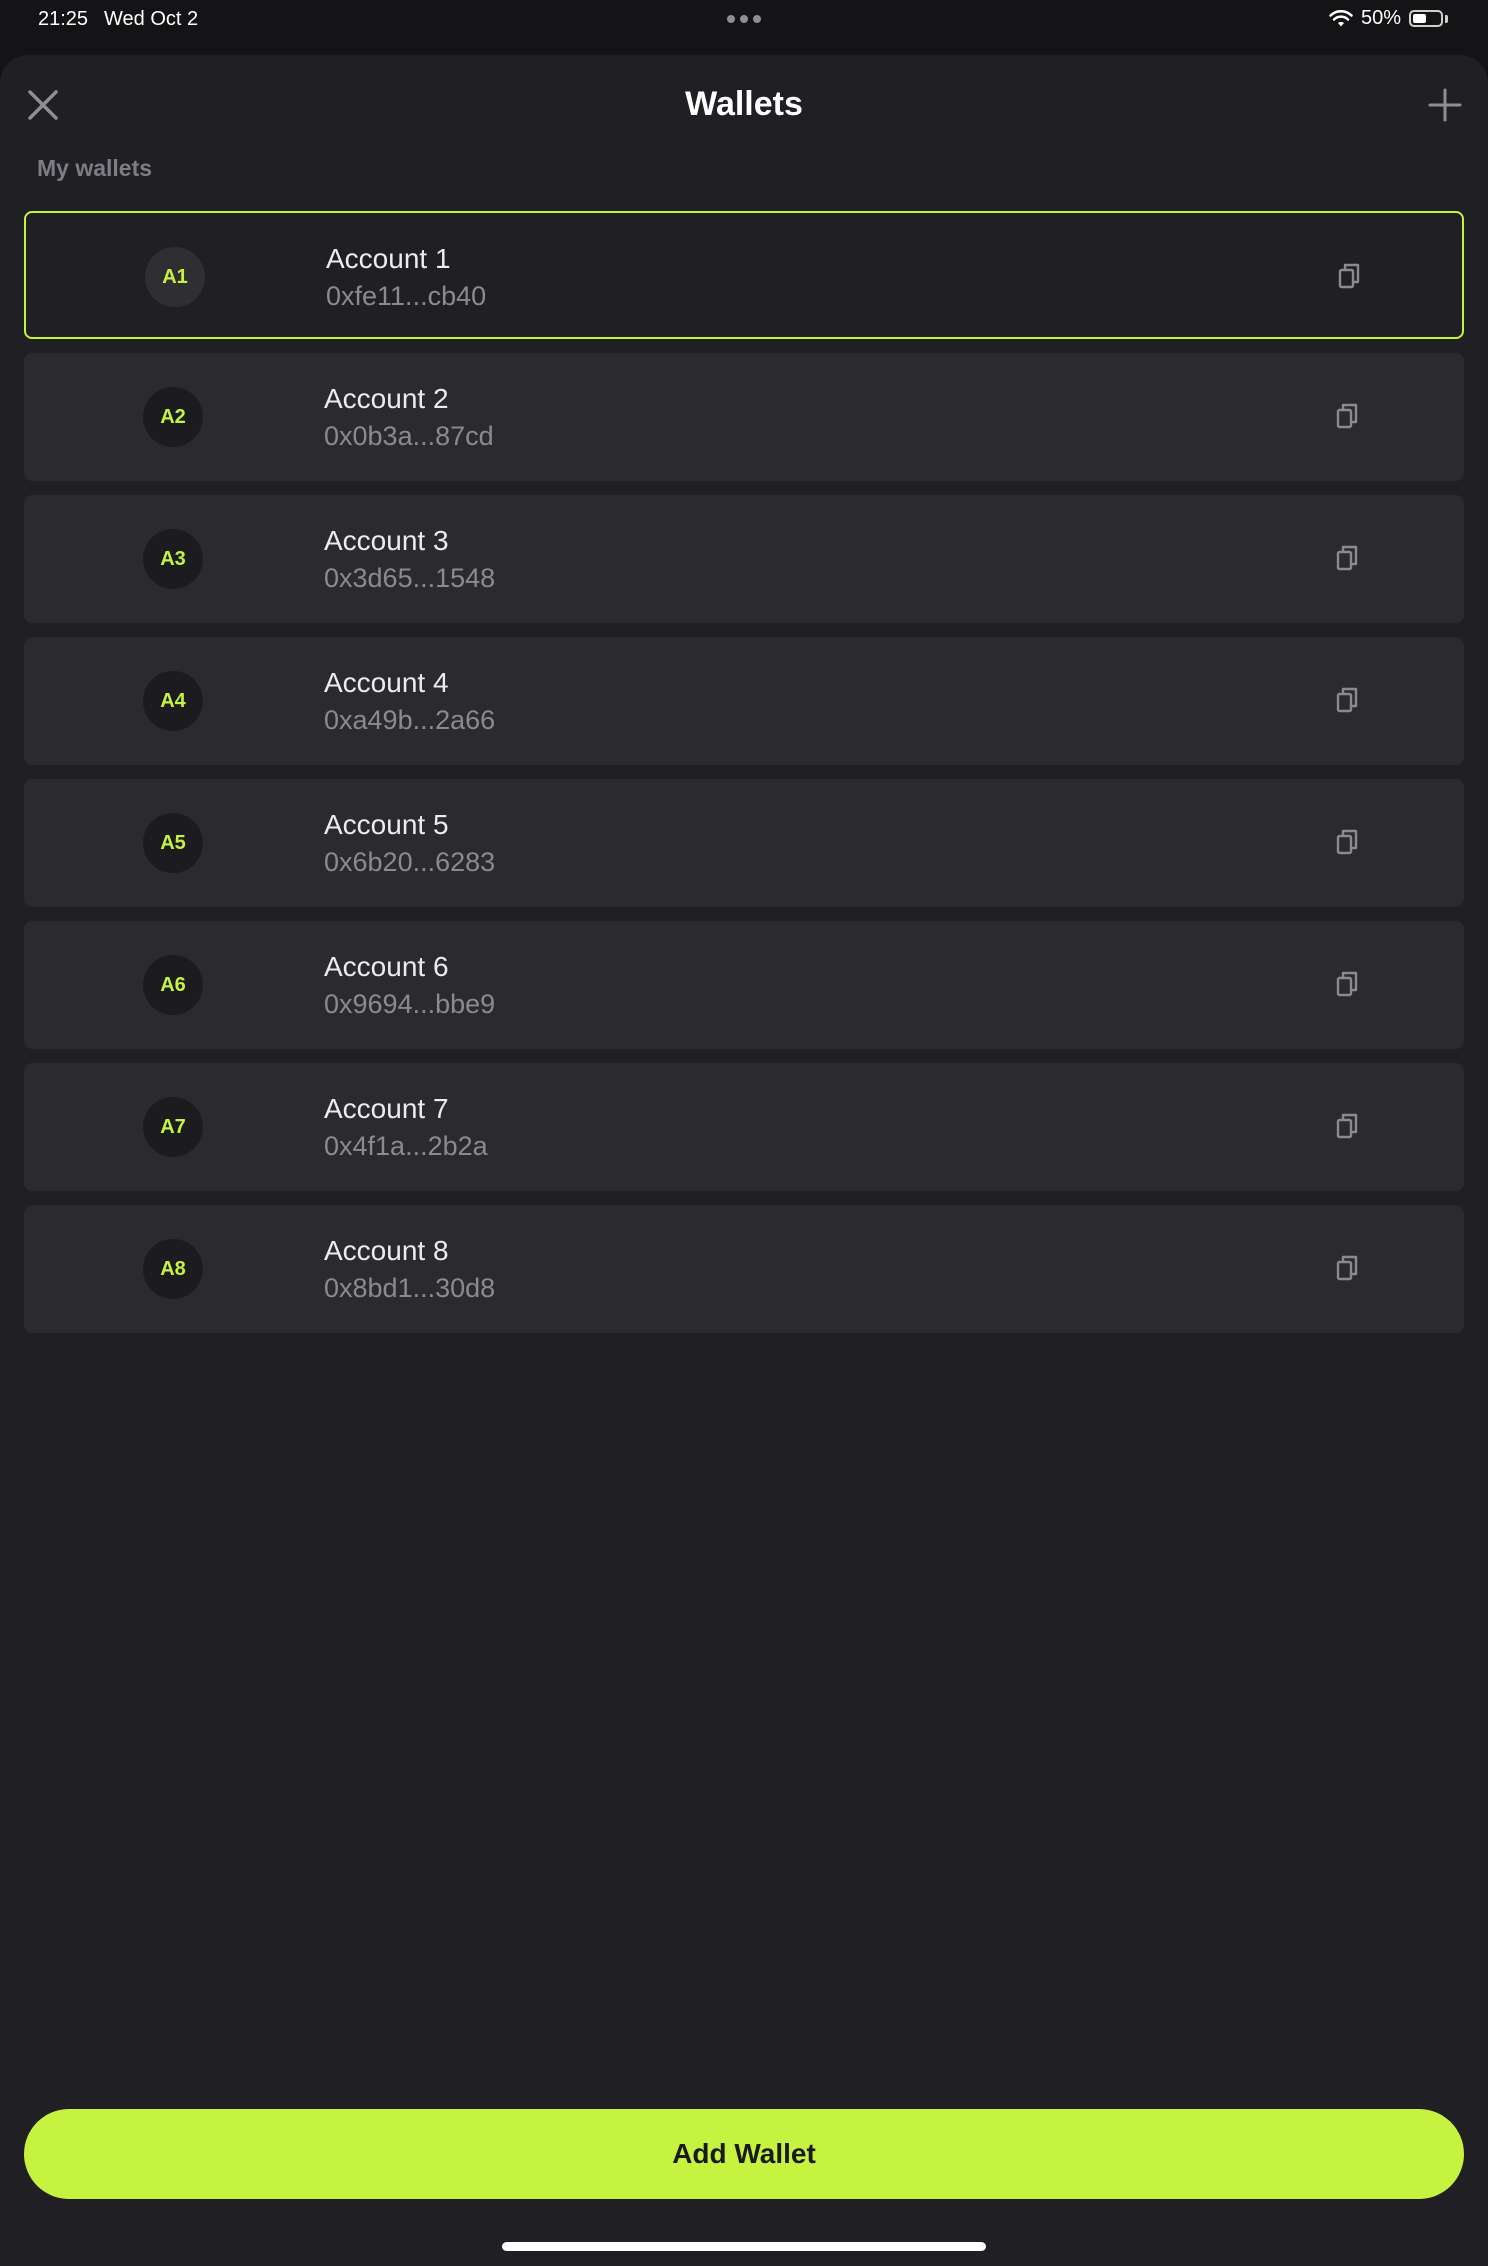 This screenshot has height=2266, width=1488. What do you see at coordinates (406, 1146) in the screenshot?
I see `wallet-address: 0x4f1a...2b2a` at bounding box center [406, 1146].